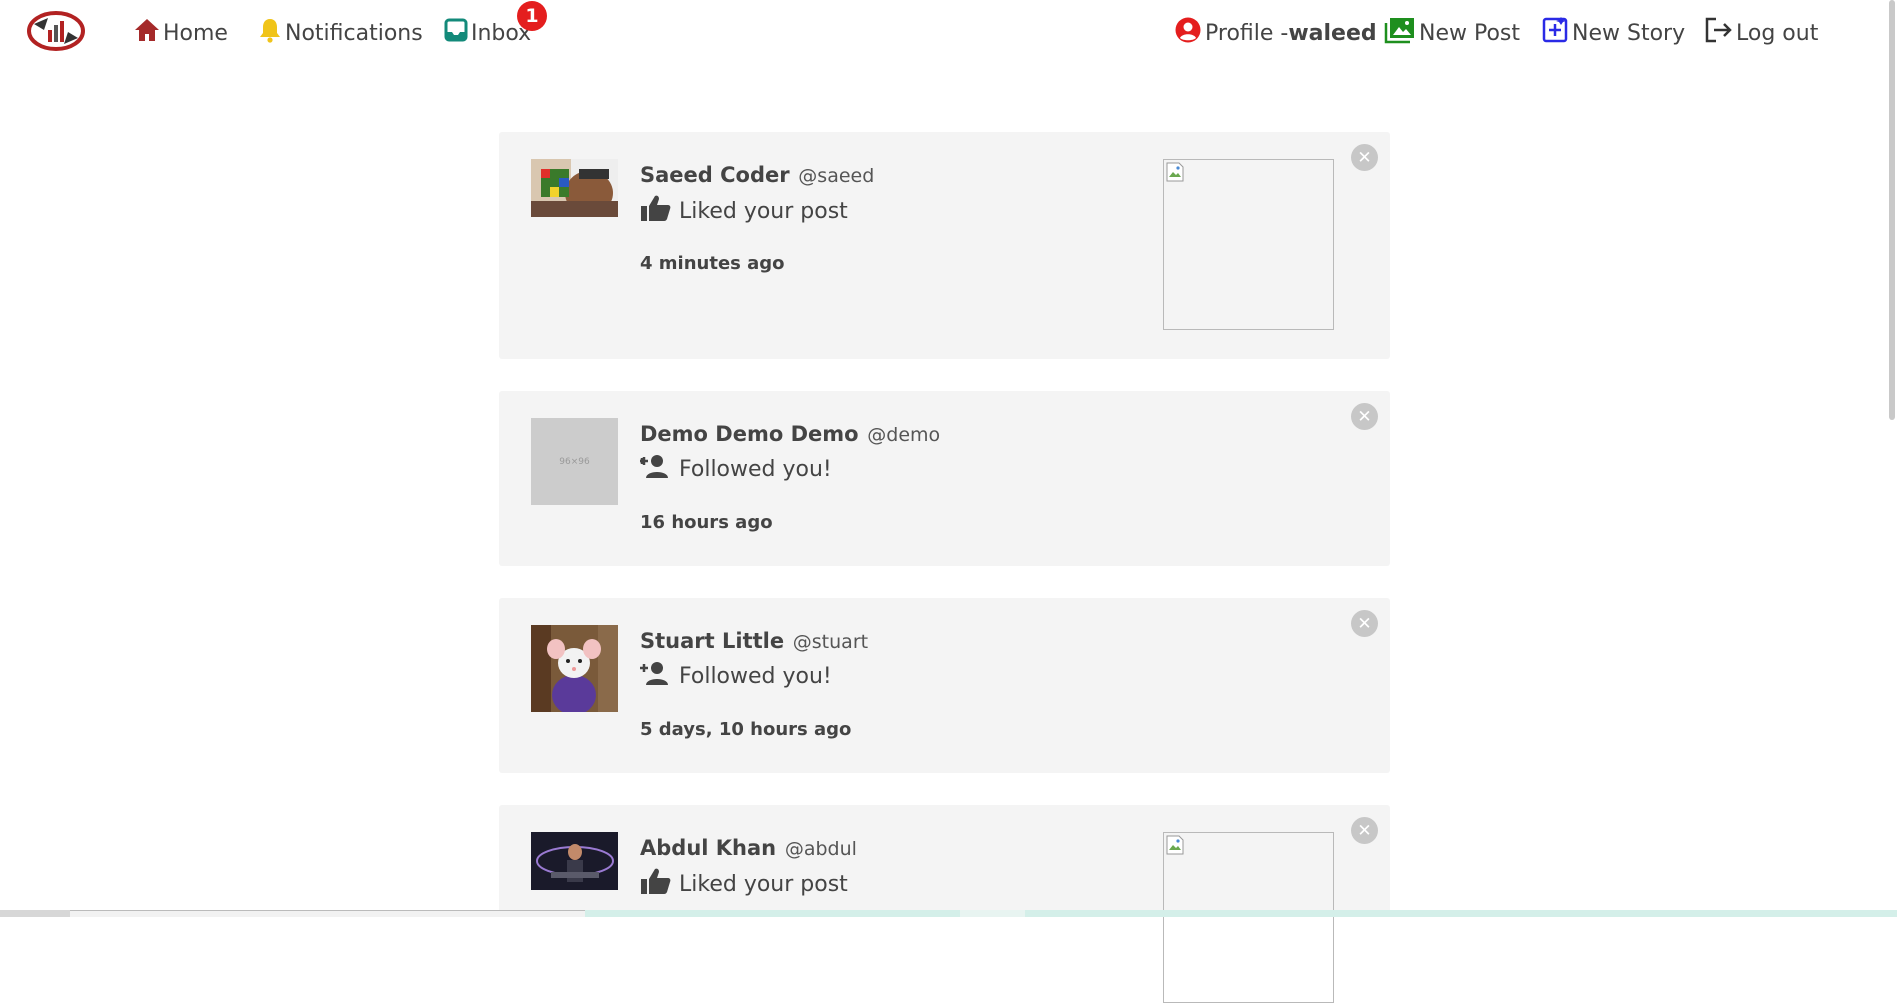 The height and width of the screenshot is (1003, 1897). Describe the element at coordinates (457, 33) in the screenshot. I see `inbox-icon` at that location.